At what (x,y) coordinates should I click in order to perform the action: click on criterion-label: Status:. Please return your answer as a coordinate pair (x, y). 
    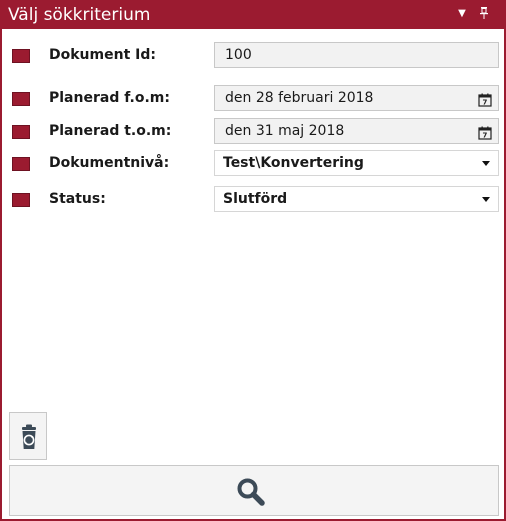
    Looking at the image, I should click on (77, 199).